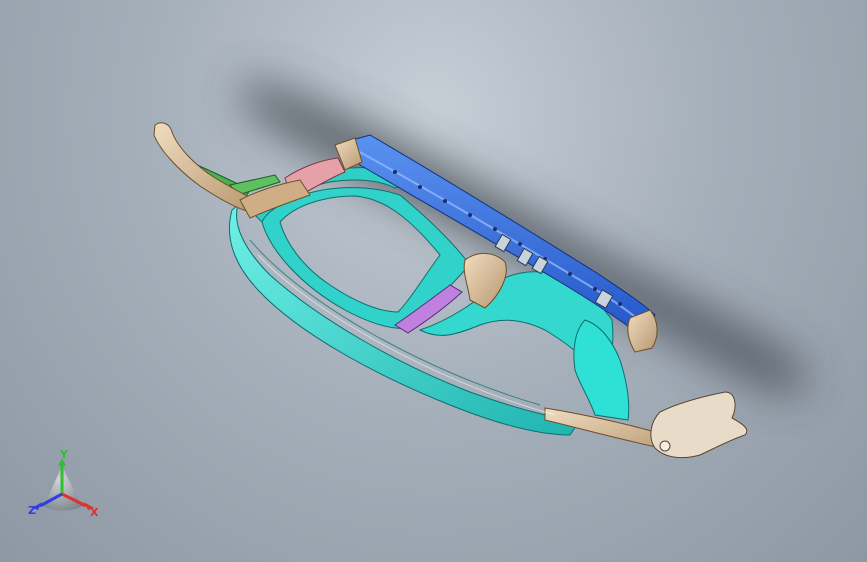  I want to click on x-axis-label: X, so click(94, 512).